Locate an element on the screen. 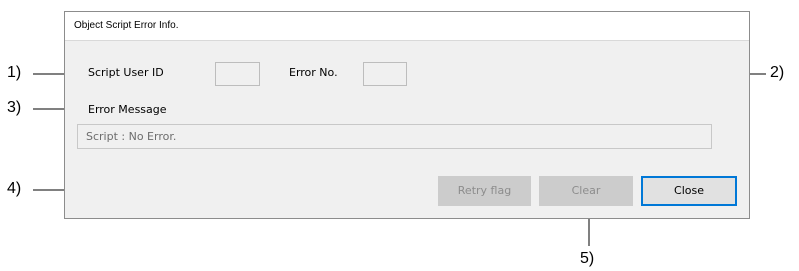  close-button: Close is located at coordinates (689, 191).